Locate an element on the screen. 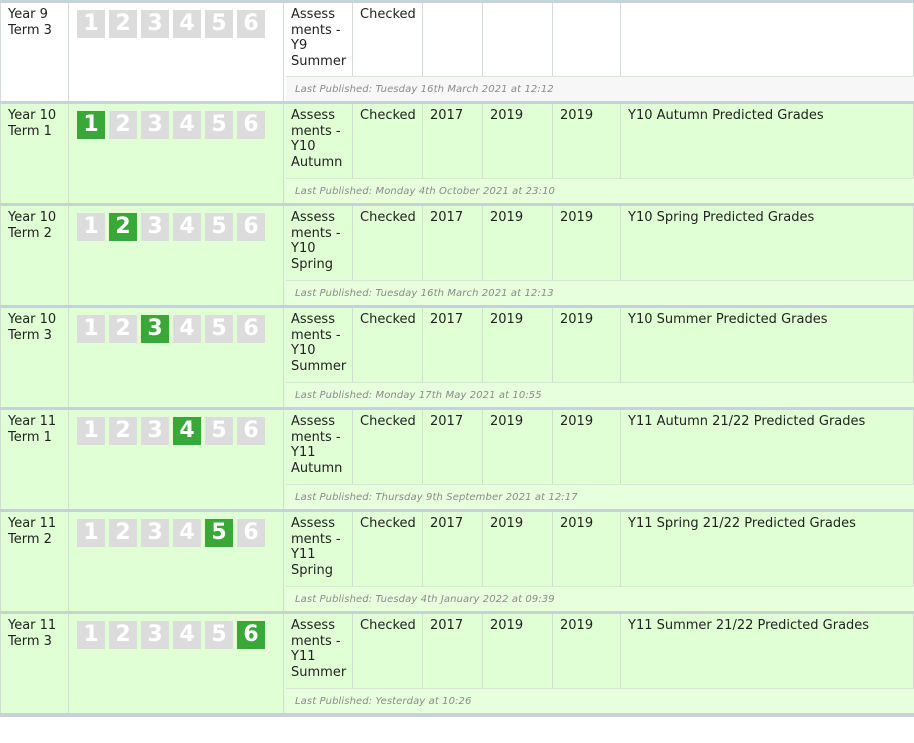  description-text: Y10 Autumn Predicted Grades is located at coordinates (726, 115).